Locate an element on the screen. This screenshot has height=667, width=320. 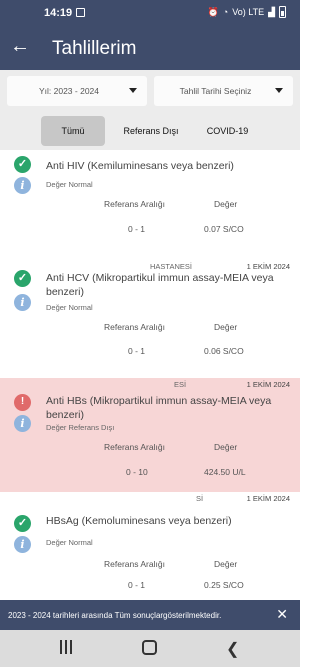
status-icons: ⏰ ◔ Vo) LTE ▟ is located at coordinates (247, 12).